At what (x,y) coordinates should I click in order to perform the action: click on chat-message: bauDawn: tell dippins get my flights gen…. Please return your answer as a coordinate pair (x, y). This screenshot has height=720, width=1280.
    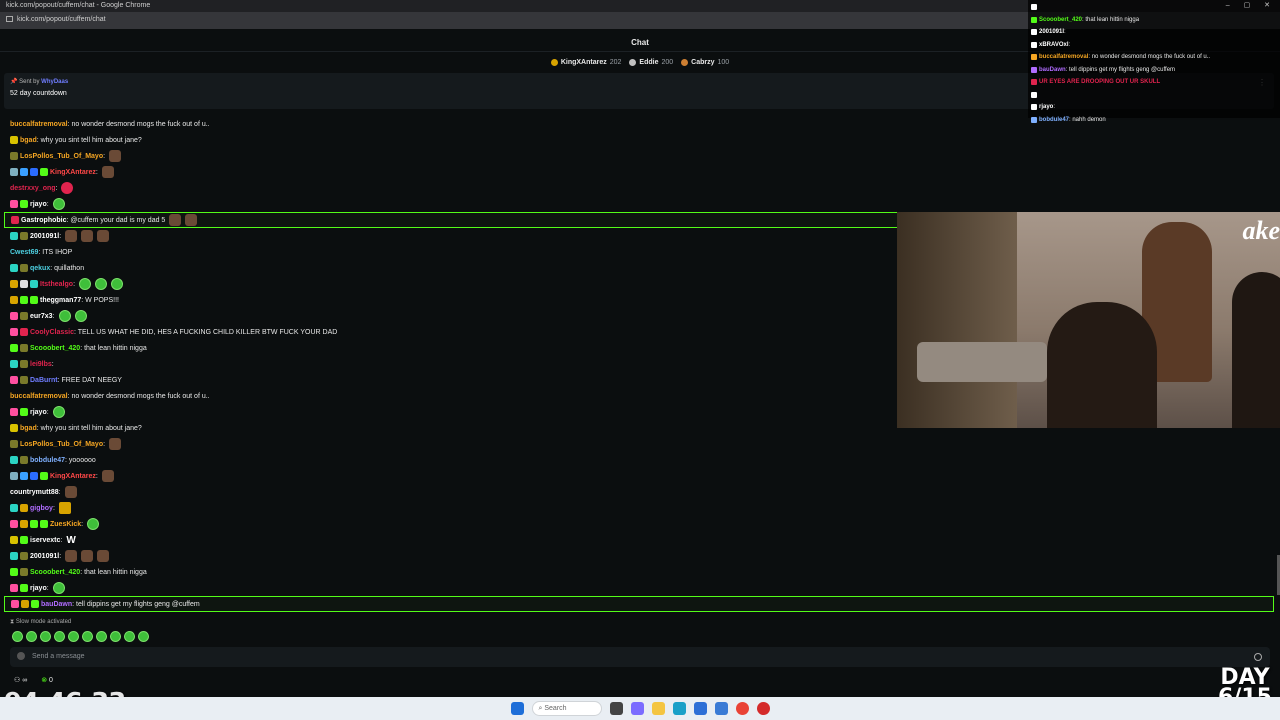
    Looking at the image, I should click on (639, 604).